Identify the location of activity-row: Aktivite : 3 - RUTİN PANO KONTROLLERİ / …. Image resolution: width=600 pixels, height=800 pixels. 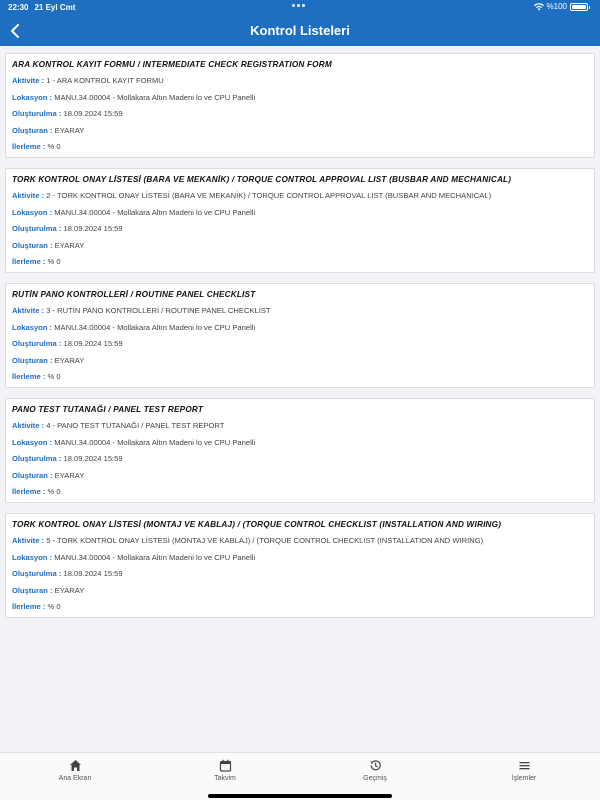
(300, 314).